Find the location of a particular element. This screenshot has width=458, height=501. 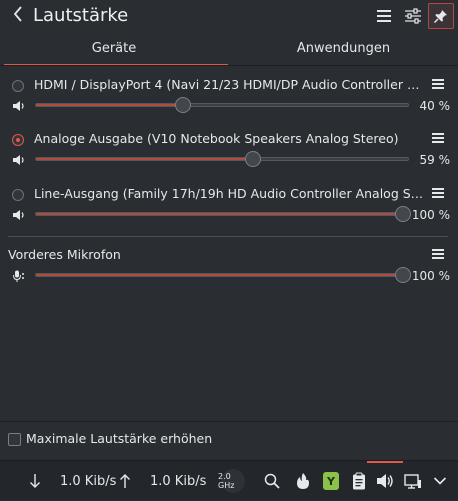

back-button is located at coordinates (18, 16).